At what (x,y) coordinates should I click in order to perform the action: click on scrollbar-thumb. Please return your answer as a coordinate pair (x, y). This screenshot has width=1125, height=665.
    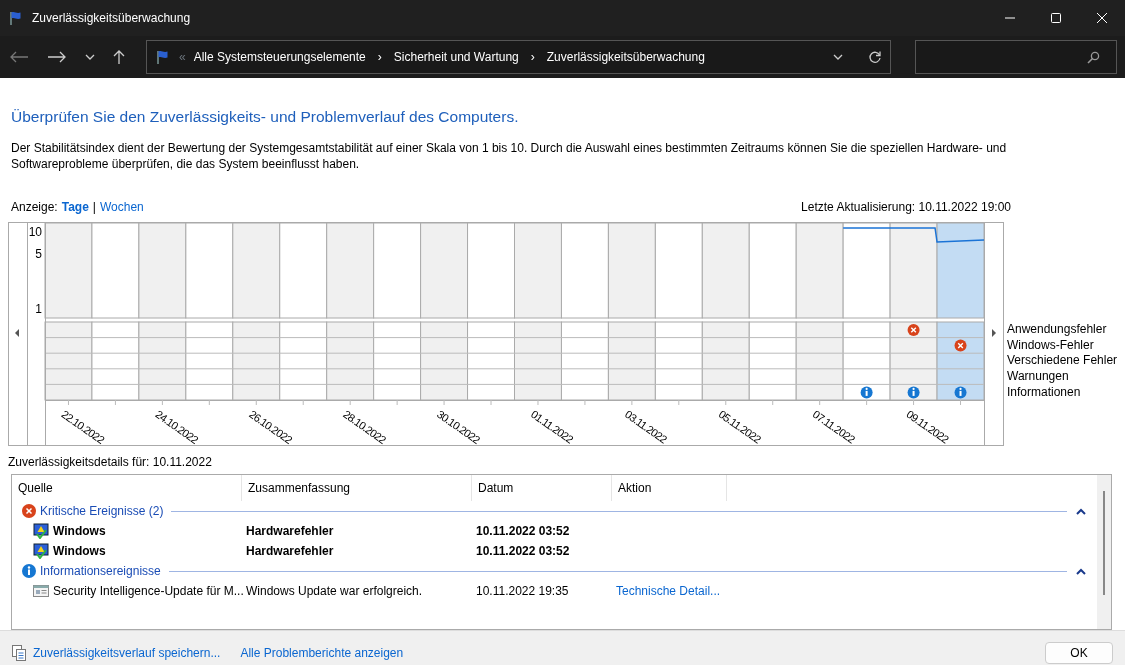
    Looking at the image, I should click on (1104, 543).